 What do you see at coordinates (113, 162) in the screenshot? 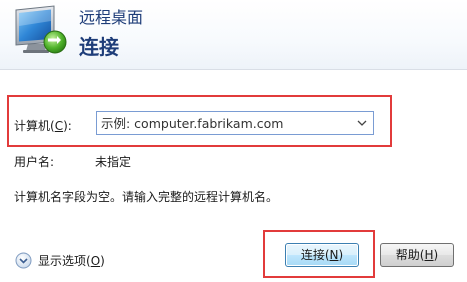
I see `username-value: 未指定` at bounding box center [113, 162].